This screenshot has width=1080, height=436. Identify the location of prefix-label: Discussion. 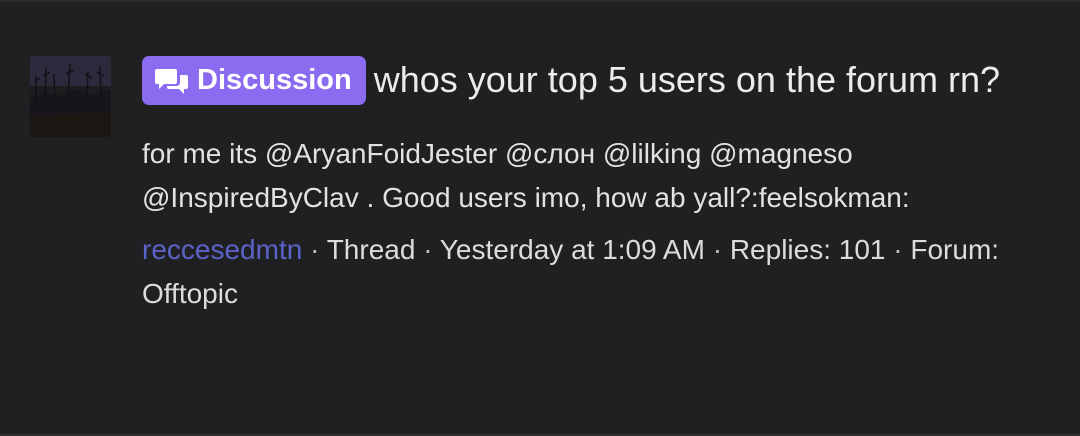
(274, 80).